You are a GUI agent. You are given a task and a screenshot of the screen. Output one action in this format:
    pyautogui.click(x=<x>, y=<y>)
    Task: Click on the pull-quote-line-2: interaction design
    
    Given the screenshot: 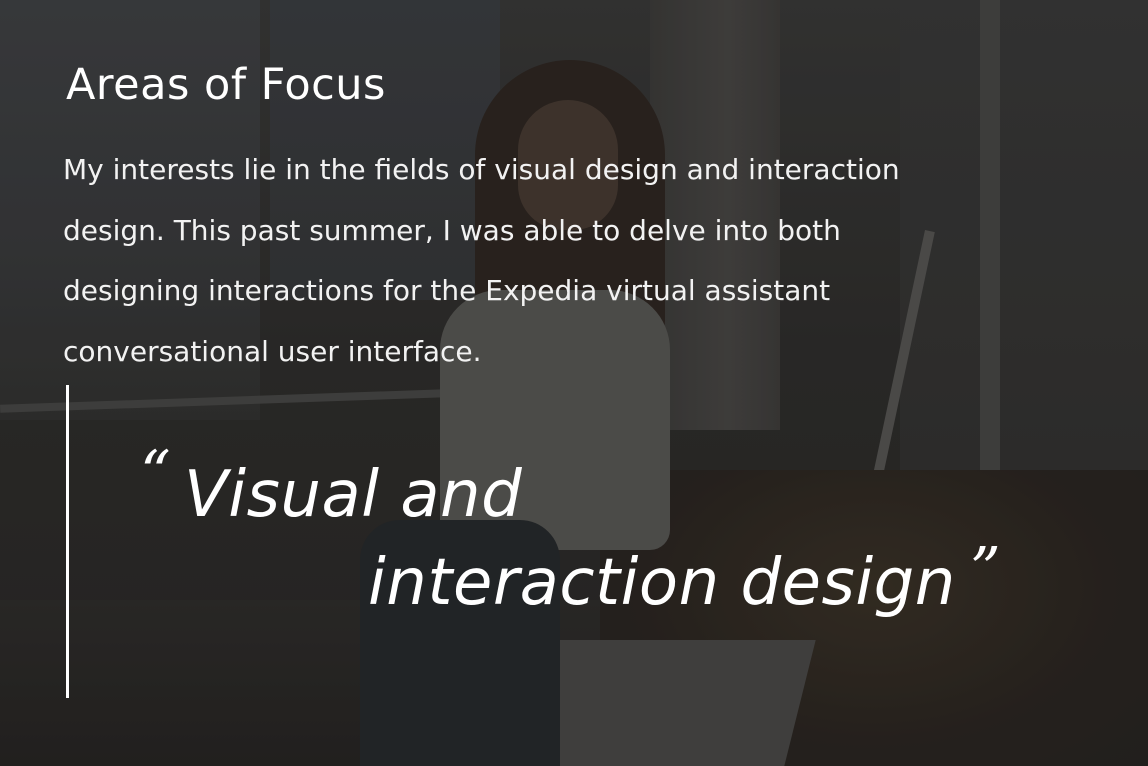 What is the action you would take?
    pyautogui.click(x=662, y=583)
    